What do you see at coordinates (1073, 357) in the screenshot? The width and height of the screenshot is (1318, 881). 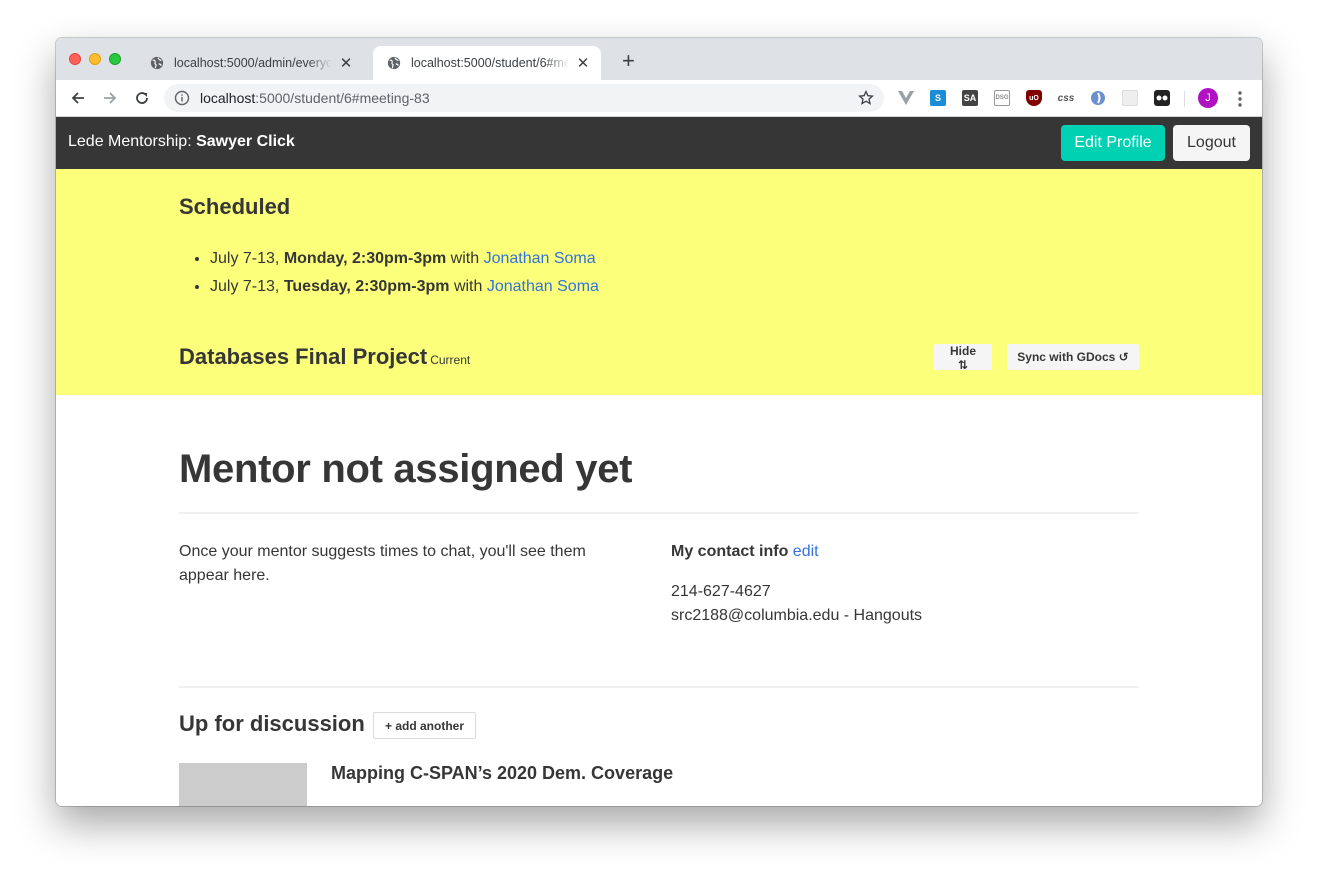 I see `sync-gdocs-button: Sync with GDocs ↺` at bounding box center [1073, 357].